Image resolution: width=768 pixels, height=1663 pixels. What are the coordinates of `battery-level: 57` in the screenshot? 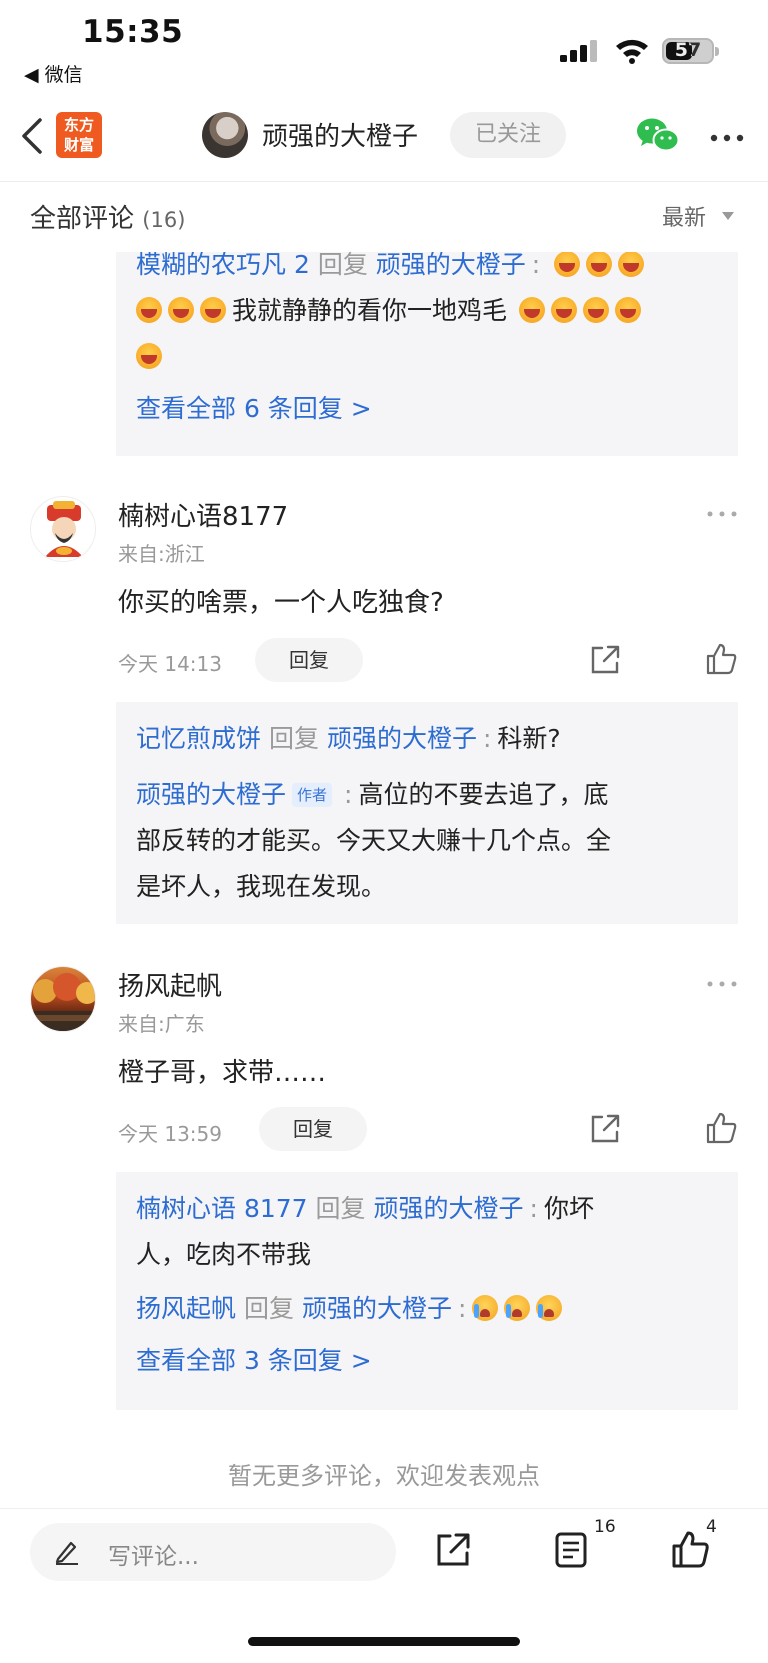 It's located at (688, 50).